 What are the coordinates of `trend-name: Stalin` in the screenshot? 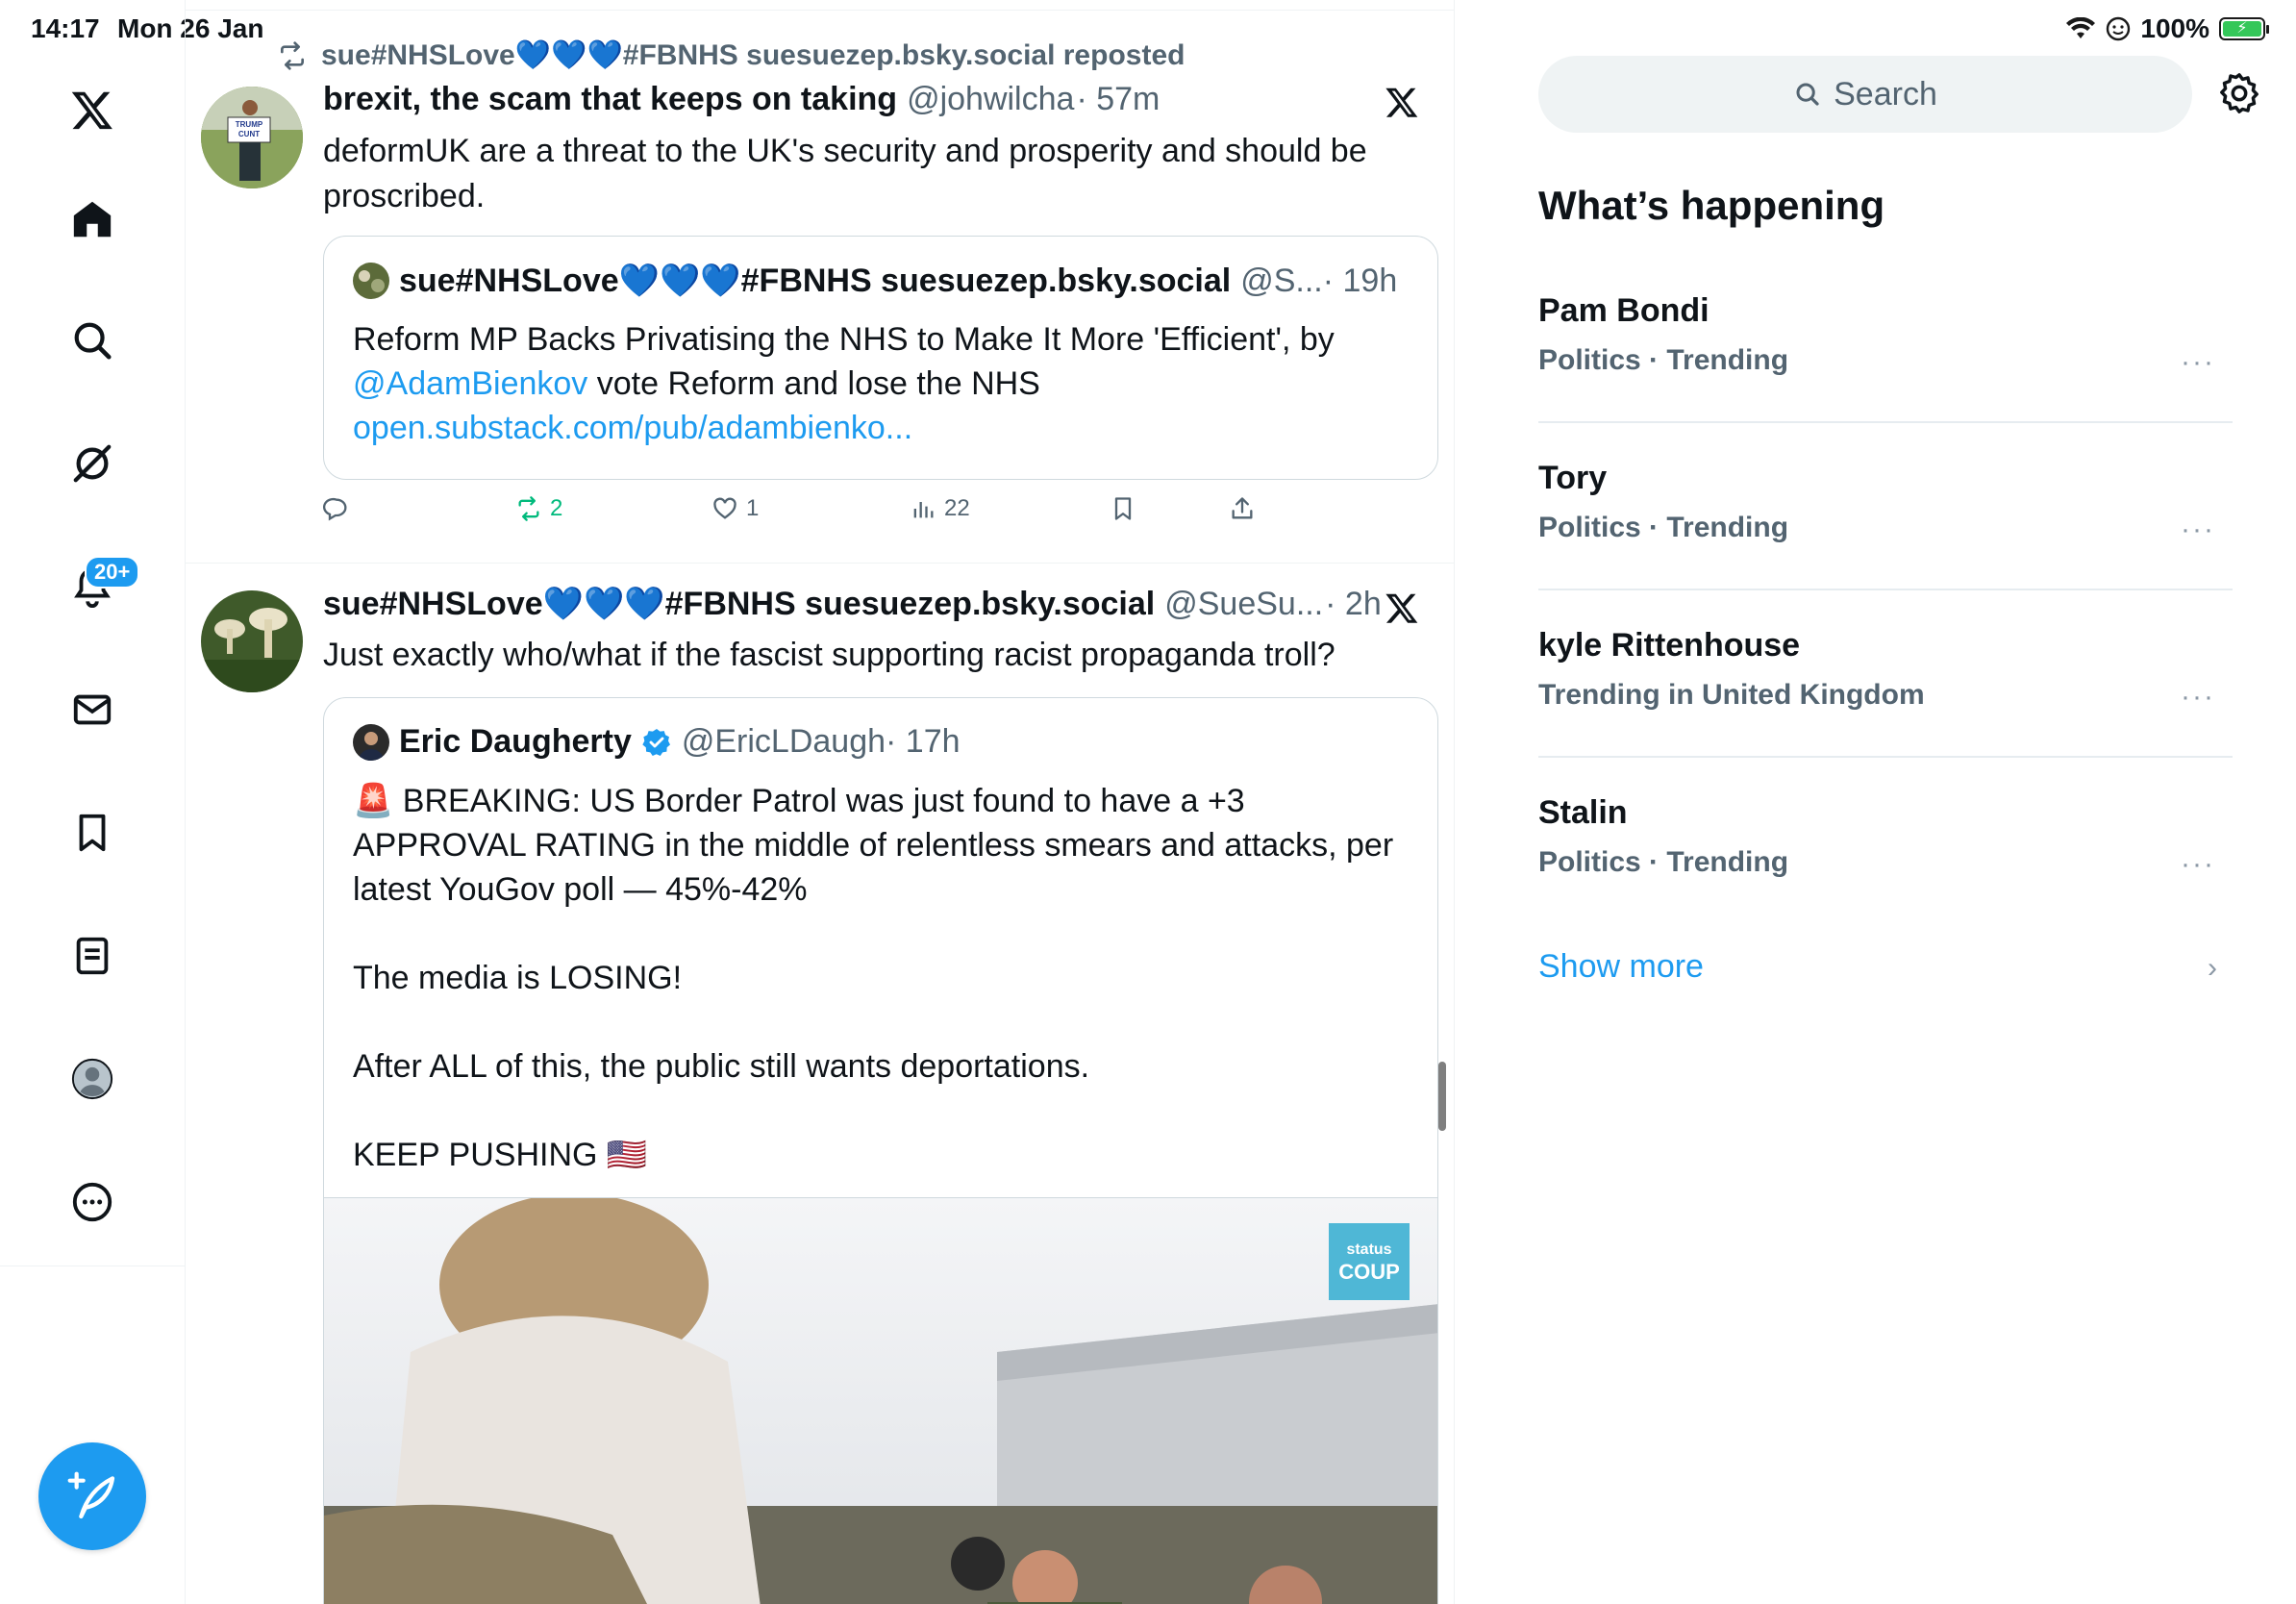 It's located at (1583, 812).